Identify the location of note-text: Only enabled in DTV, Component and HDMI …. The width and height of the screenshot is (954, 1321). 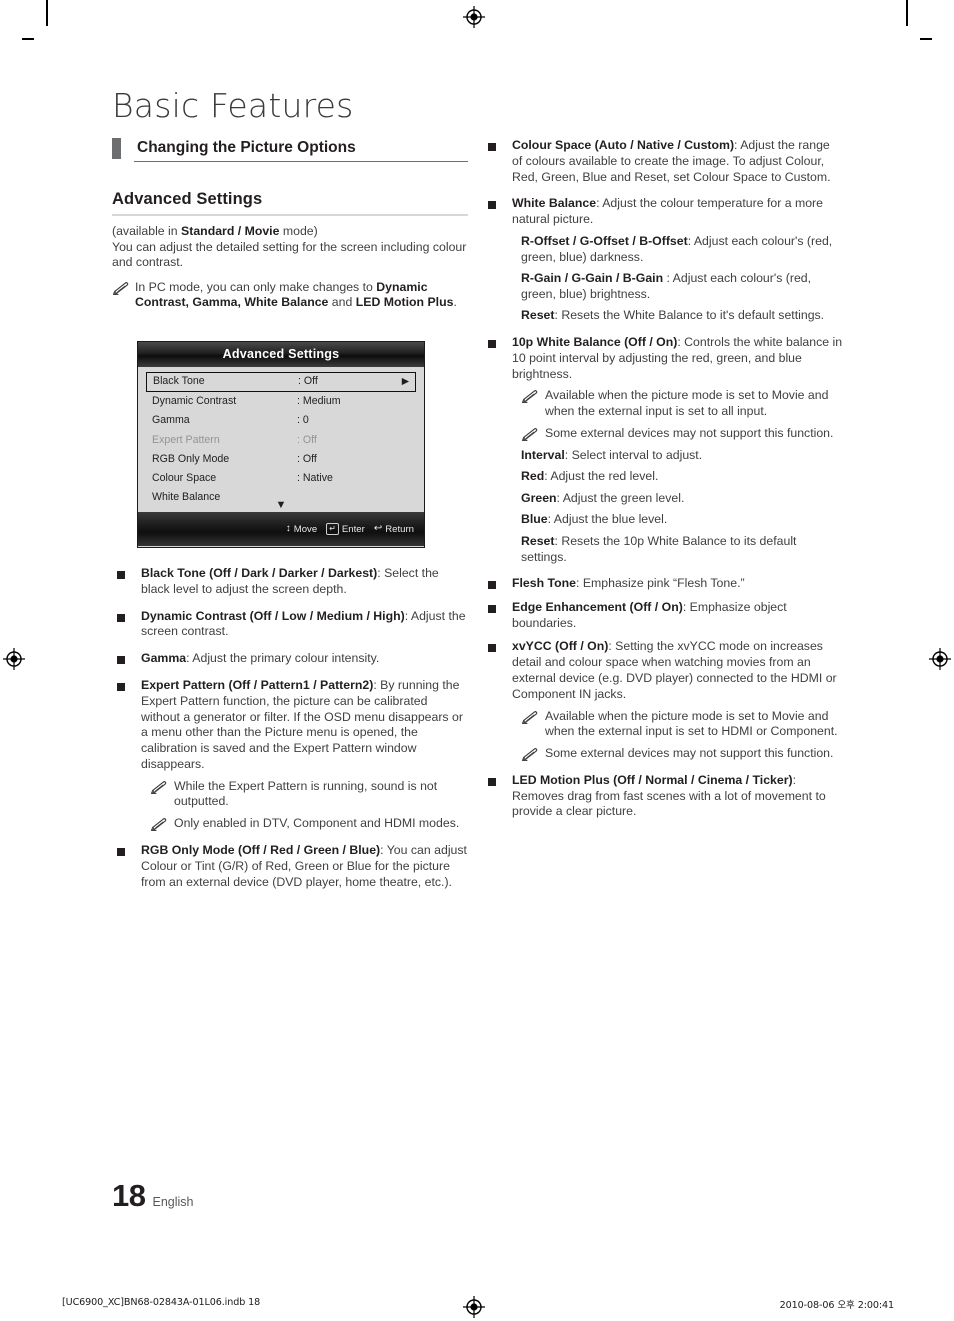
(317, 822).